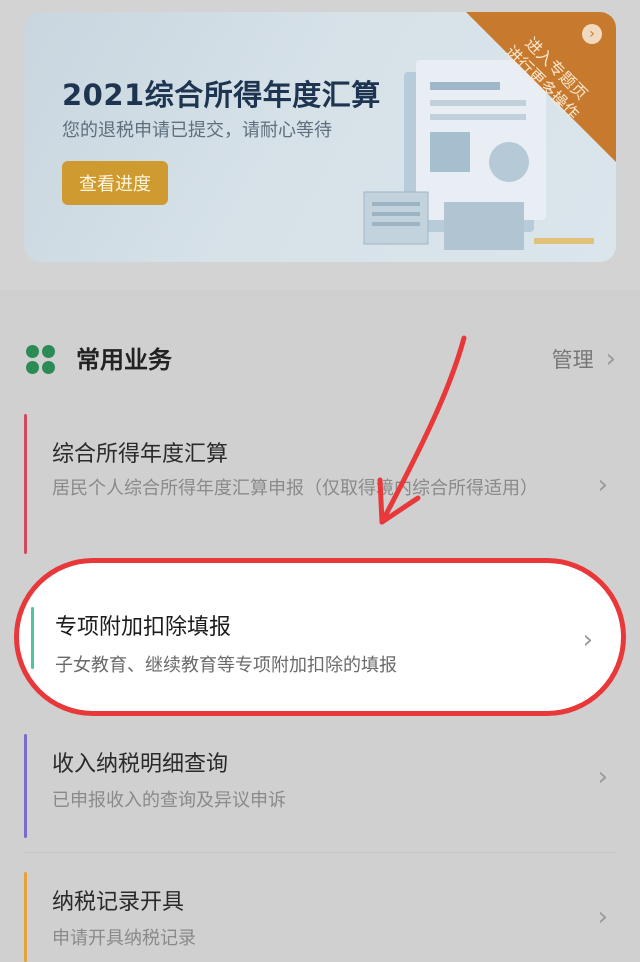 The image size is (640, 962). I want to click on divider, so click(320, 852).